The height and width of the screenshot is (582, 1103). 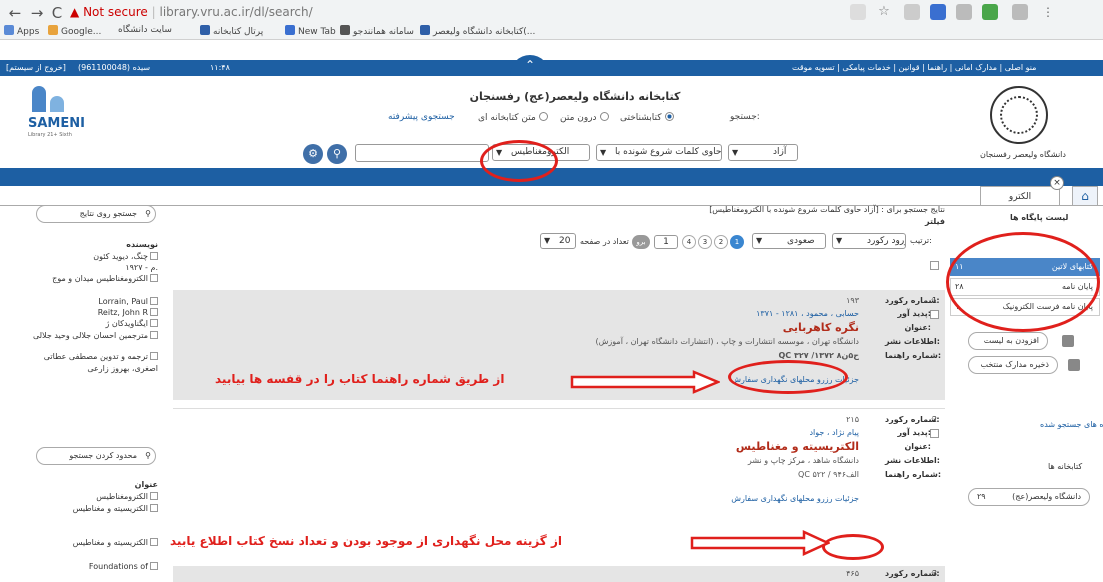 What do you see at coordinates (105, 278) in the screenshot?
I see `facet-item: الکترومغناطیس میدان و موج` at bounding box center [105, 278].